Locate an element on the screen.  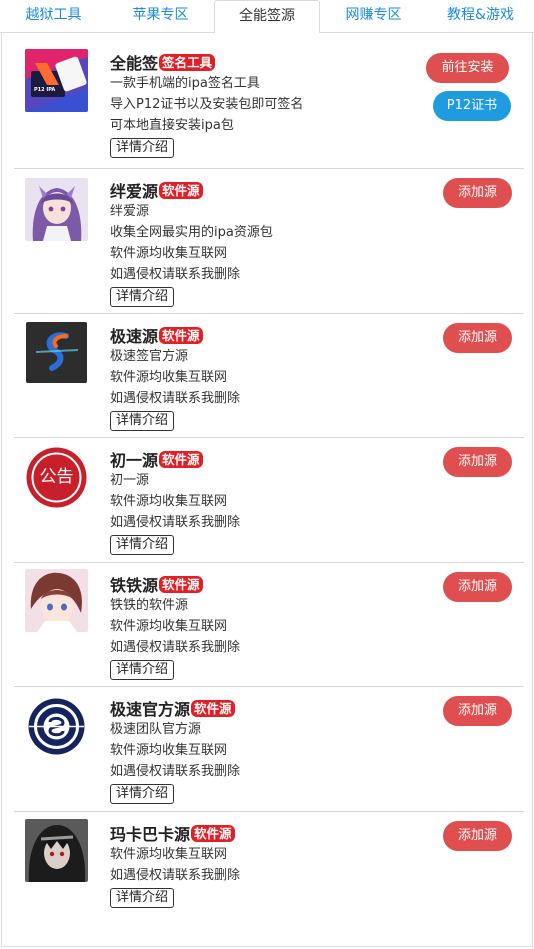
item-desc-line: 极速团队官方源 is located at coordinates (156, 729).